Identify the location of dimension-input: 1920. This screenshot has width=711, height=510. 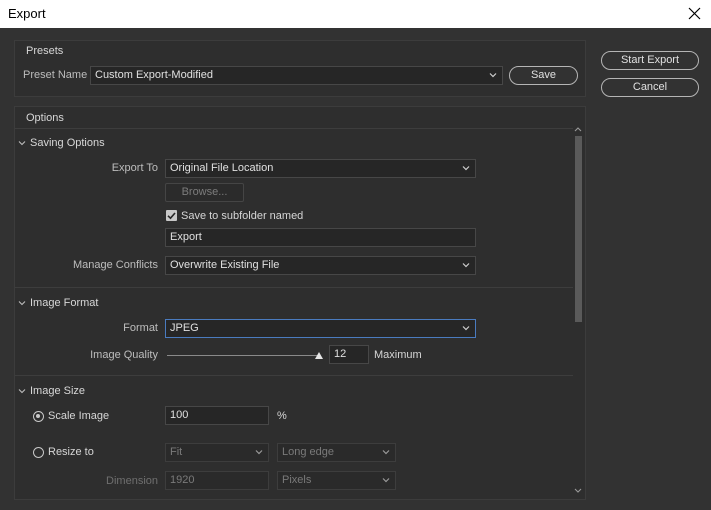
(217, 480).